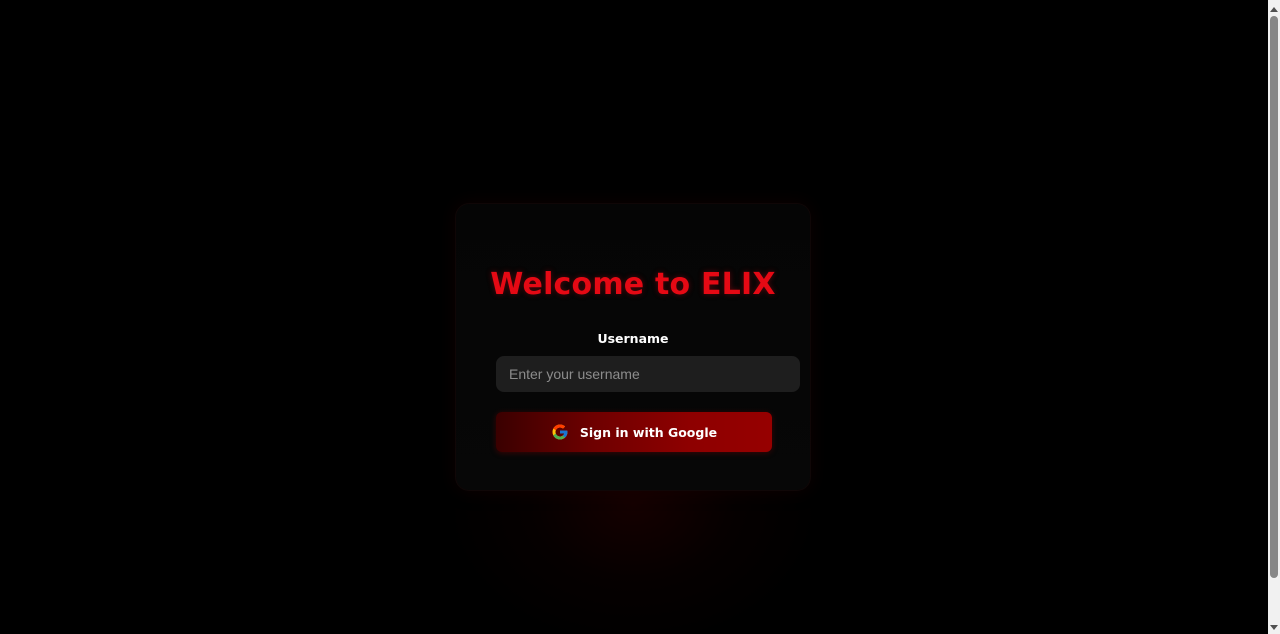 This screenshot has width=1280, height=634. Describe the element at coordinates (648, 374) in the screenshot. I see `username-input` at that location.